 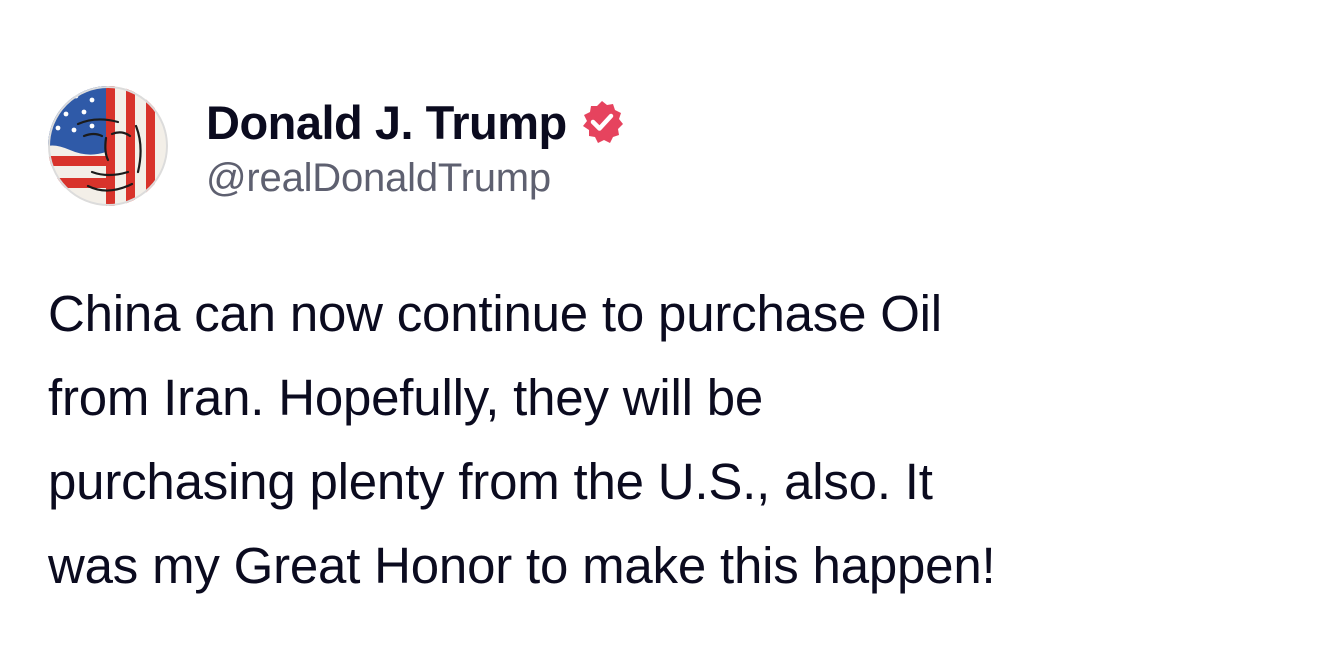 What do you see at coordinates (415, 178) in the screenshot?
I see `user-handle: @realDonaldTrump` at bounding box center [415, 178].